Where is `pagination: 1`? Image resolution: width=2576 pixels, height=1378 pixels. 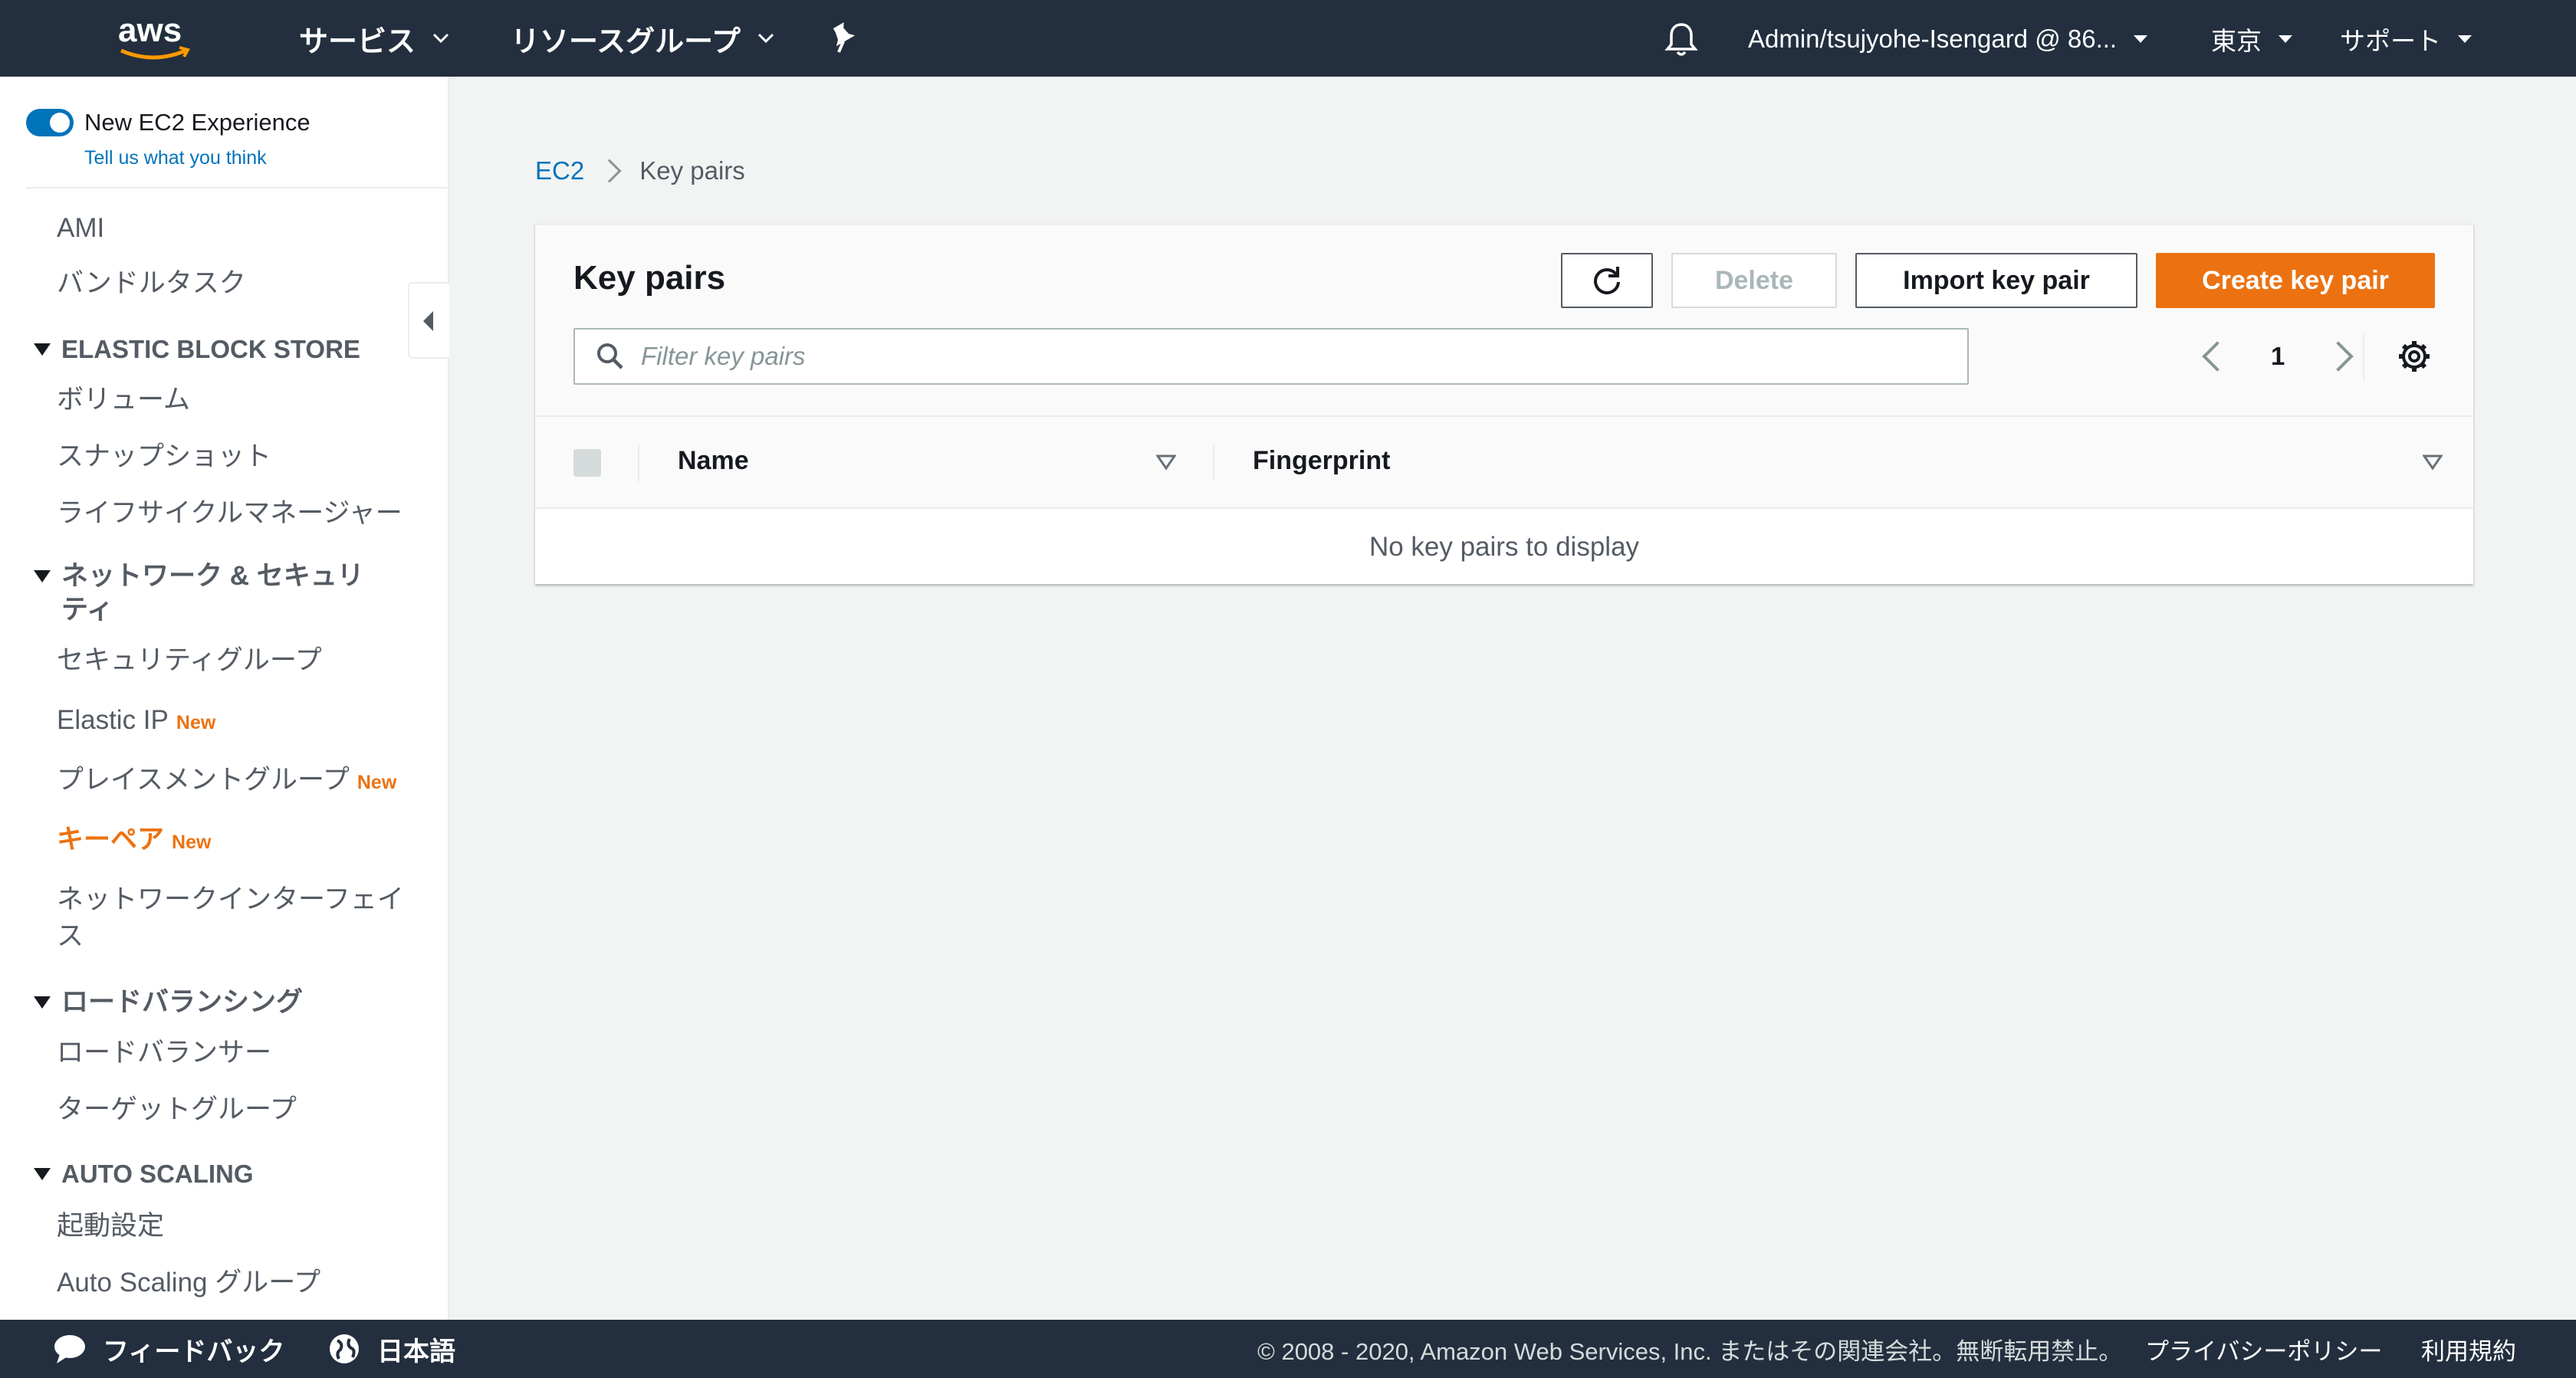
pagination: 1 is located at coordinates (2278, 356).